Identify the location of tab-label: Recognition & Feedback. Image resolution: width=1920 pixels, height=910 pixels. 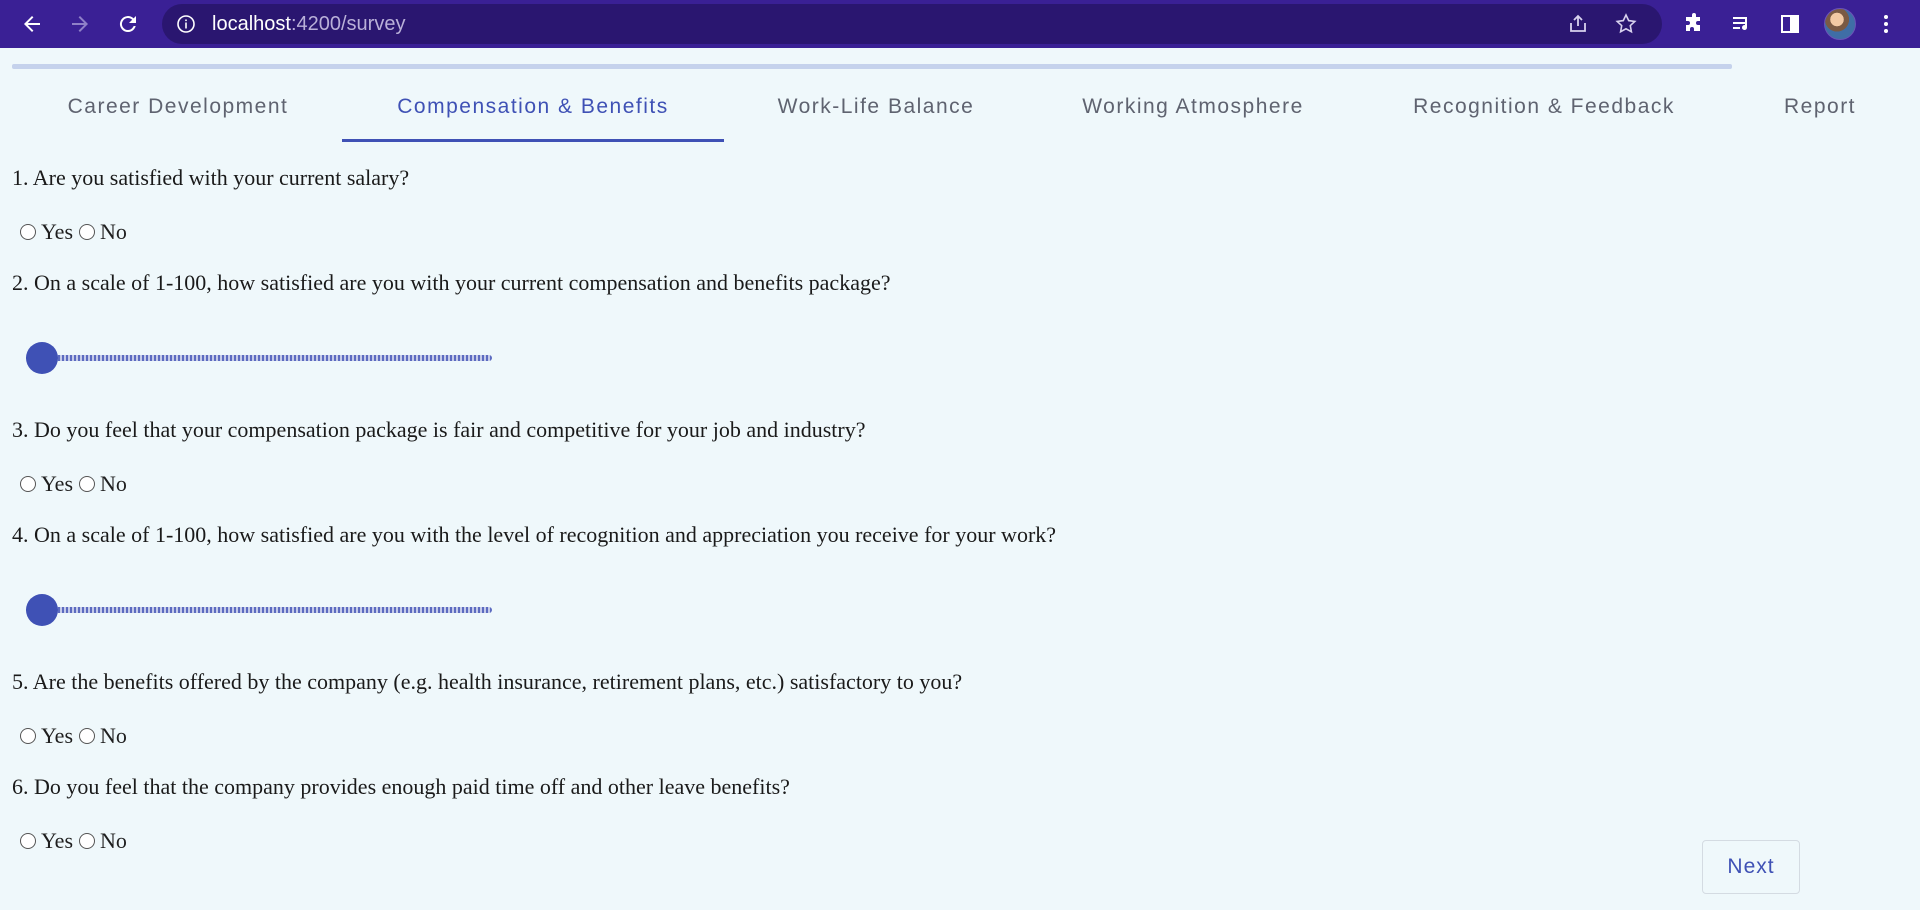
(1544, 106).